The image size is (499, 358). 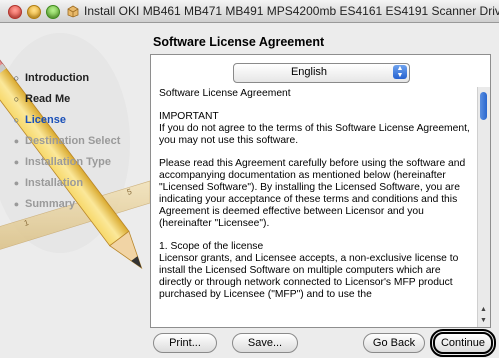 I want to click on step-label: Destination Select, so click(x=73, y=141).